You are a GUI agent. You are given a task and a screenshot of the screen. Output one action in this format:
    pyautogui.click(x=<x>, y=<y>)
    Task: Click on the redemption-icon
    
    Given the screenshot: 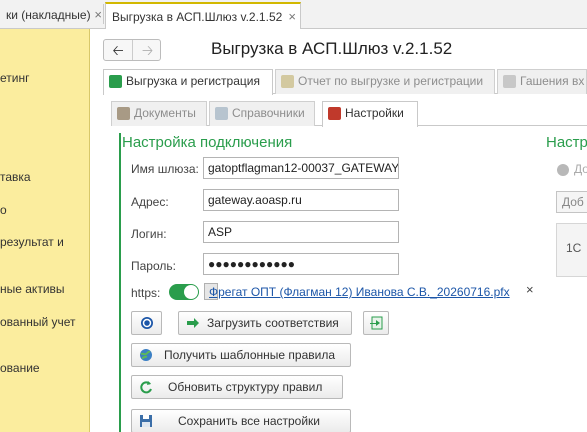 What is the action you would take?
    pyautogui.click(x=509, y=81)
    